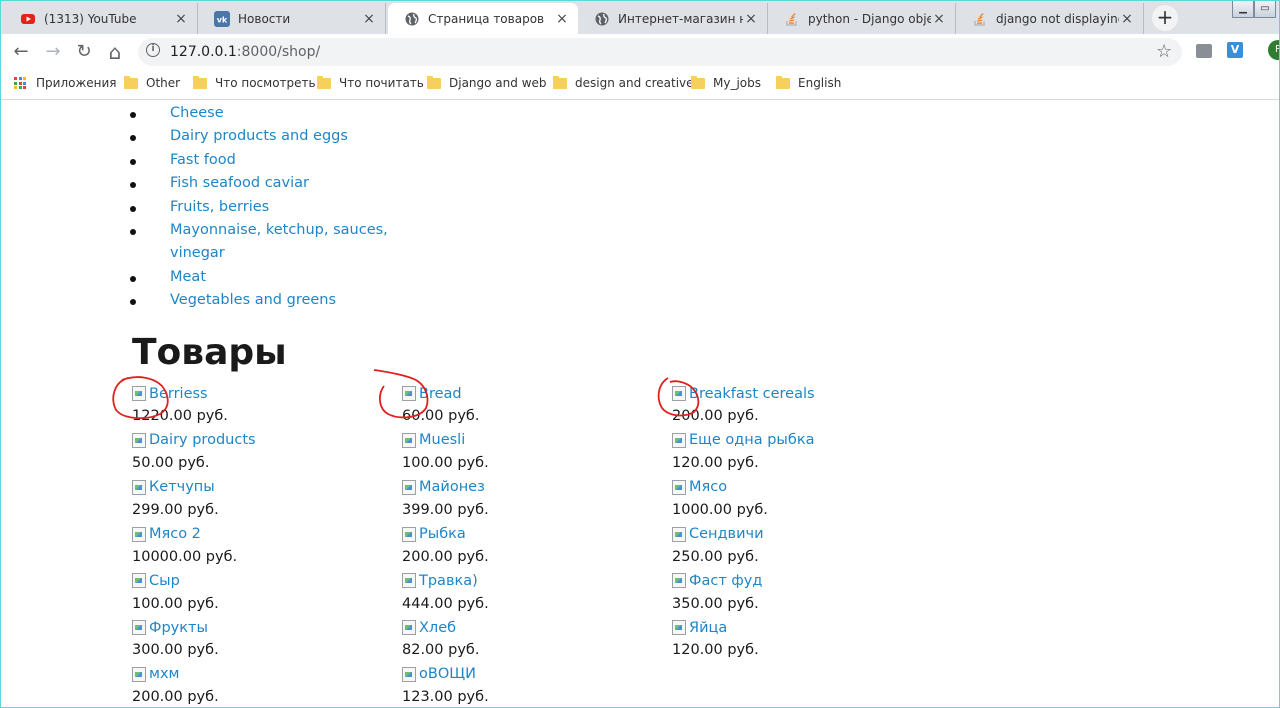 The width and height of the screenshot is (1280, 708). I want to click on stackoverflow-icon, so click(979, 19).